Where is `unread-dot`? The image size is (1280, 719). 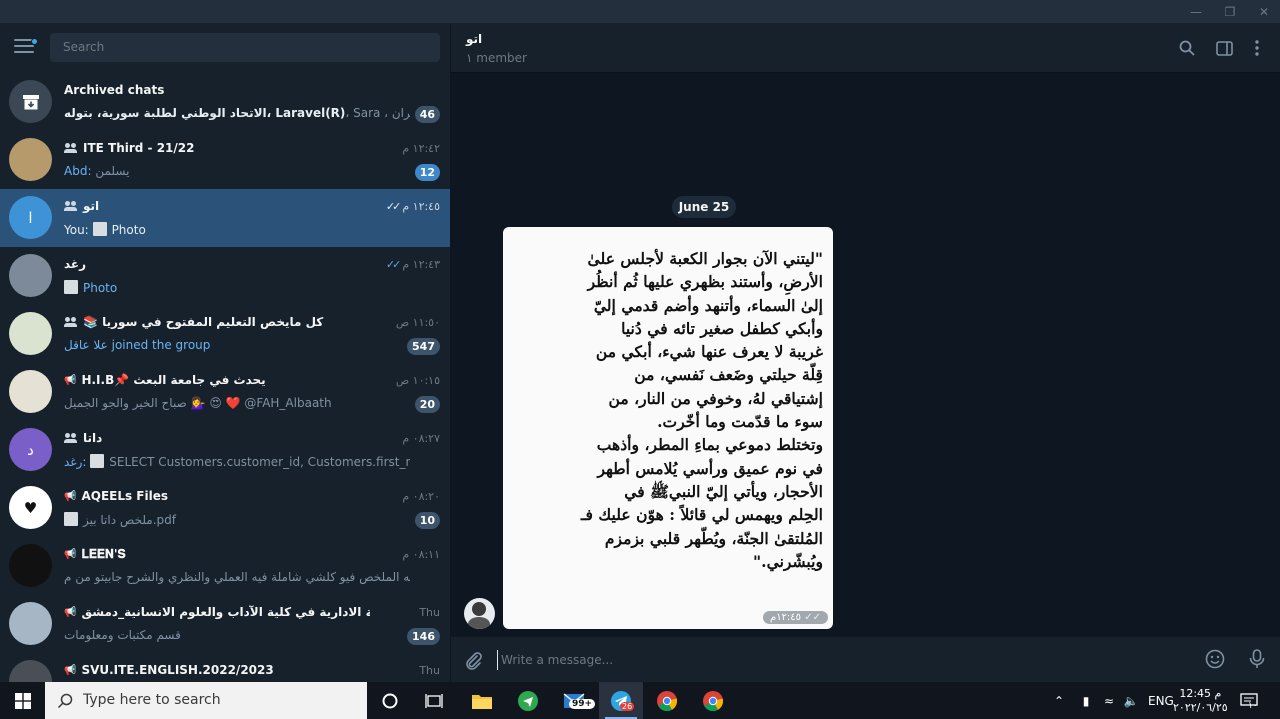
unread-dot is located at coordinates (34, 41).